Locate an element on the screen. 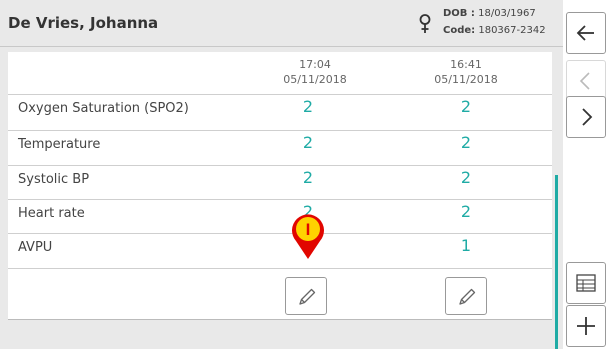 This screenshot has height=349, width=611. add-button is located at coordinates (586, 326).